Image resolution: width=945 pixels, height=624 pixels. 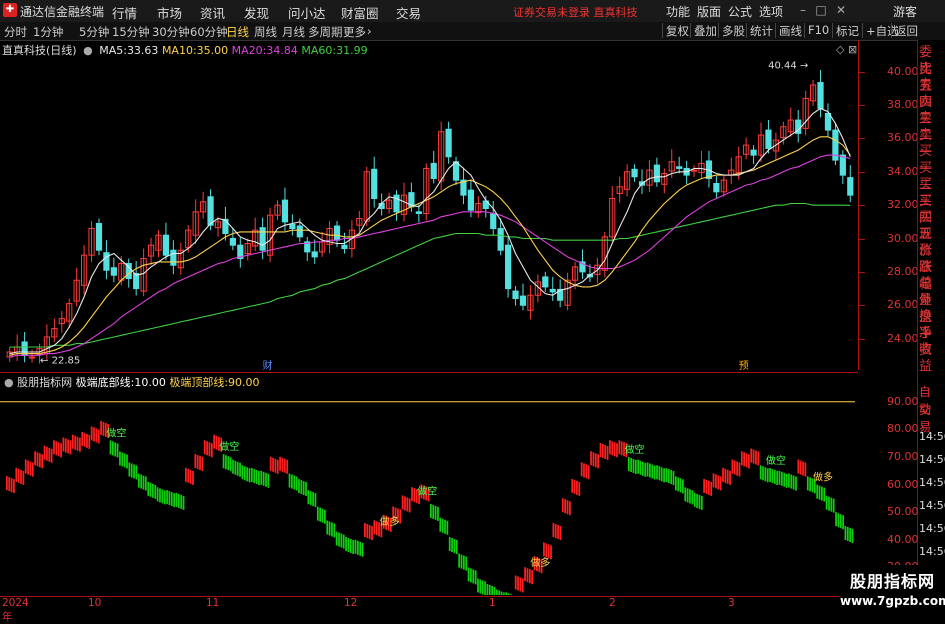 What do you see at coordinates (95, 603) in the screenshot?
I see `date-tick-label: 10` at bounding box center [95, 603].